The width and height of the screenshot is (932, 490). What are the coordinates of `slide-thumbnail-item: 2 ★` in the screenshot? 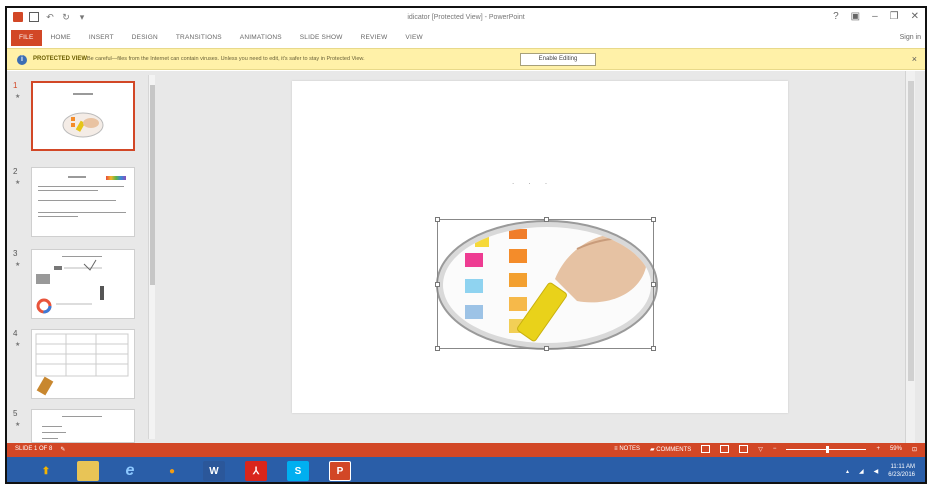 It's located at (78, 206).